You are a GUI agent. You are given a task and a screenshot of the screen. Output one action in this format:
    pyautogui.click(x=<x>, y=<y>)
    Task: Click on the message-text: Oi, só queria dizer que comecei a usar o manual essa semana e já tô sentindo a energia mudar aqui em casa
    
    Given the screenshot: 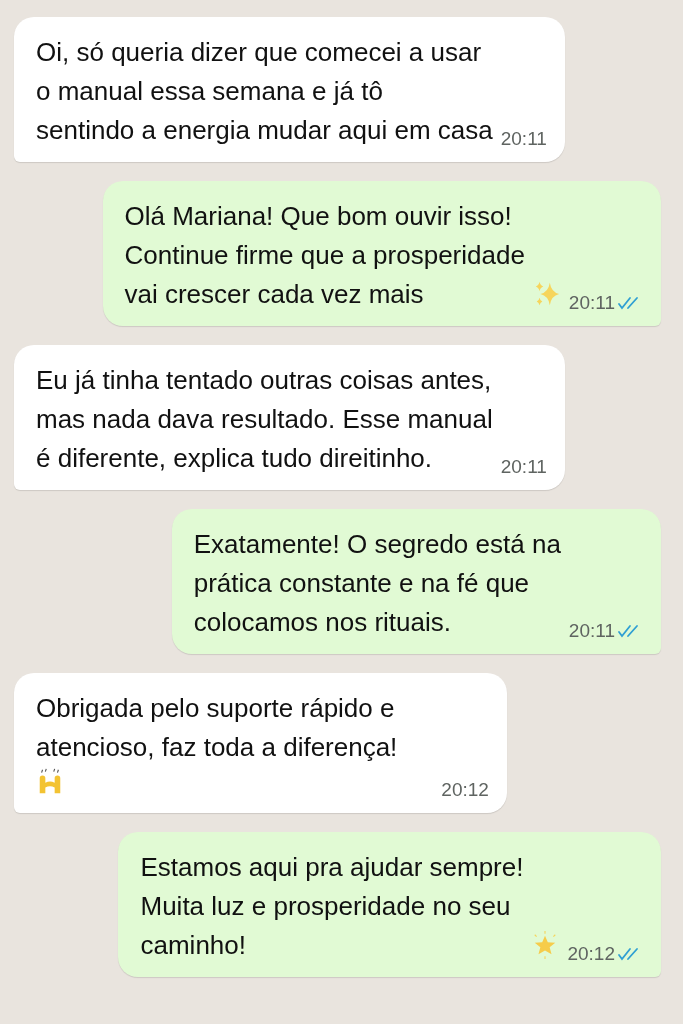 What is the action you would take?
    pyautogui.click(x=264, y=91)
    